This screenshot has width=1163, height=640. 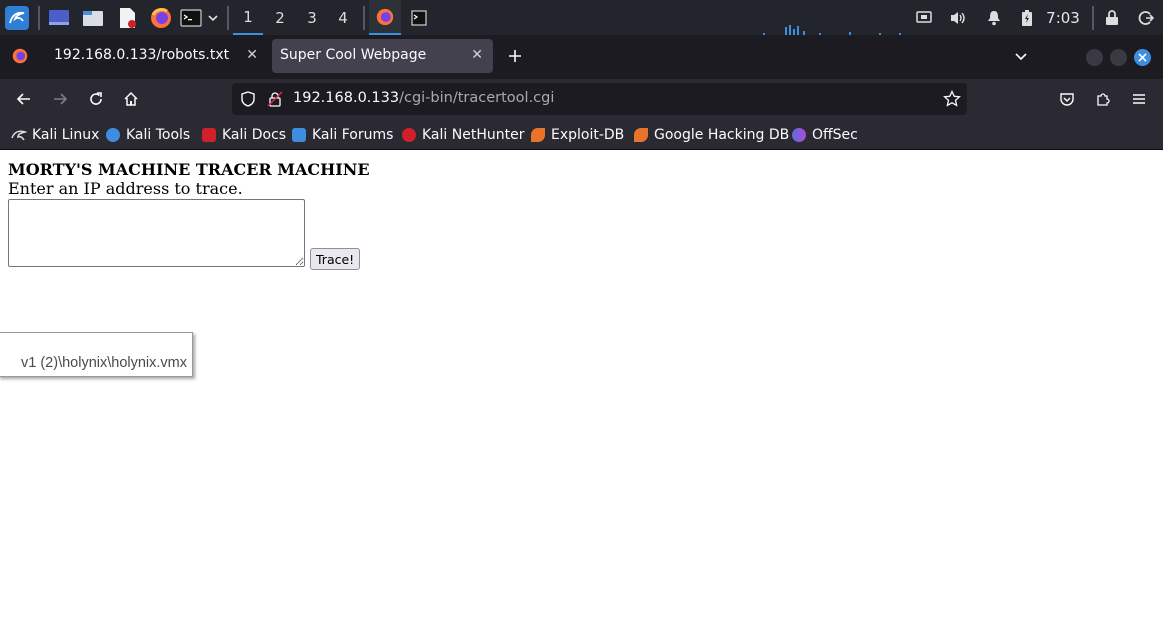 I want to click on exploit-db-icon, so click(x=538, y=134).